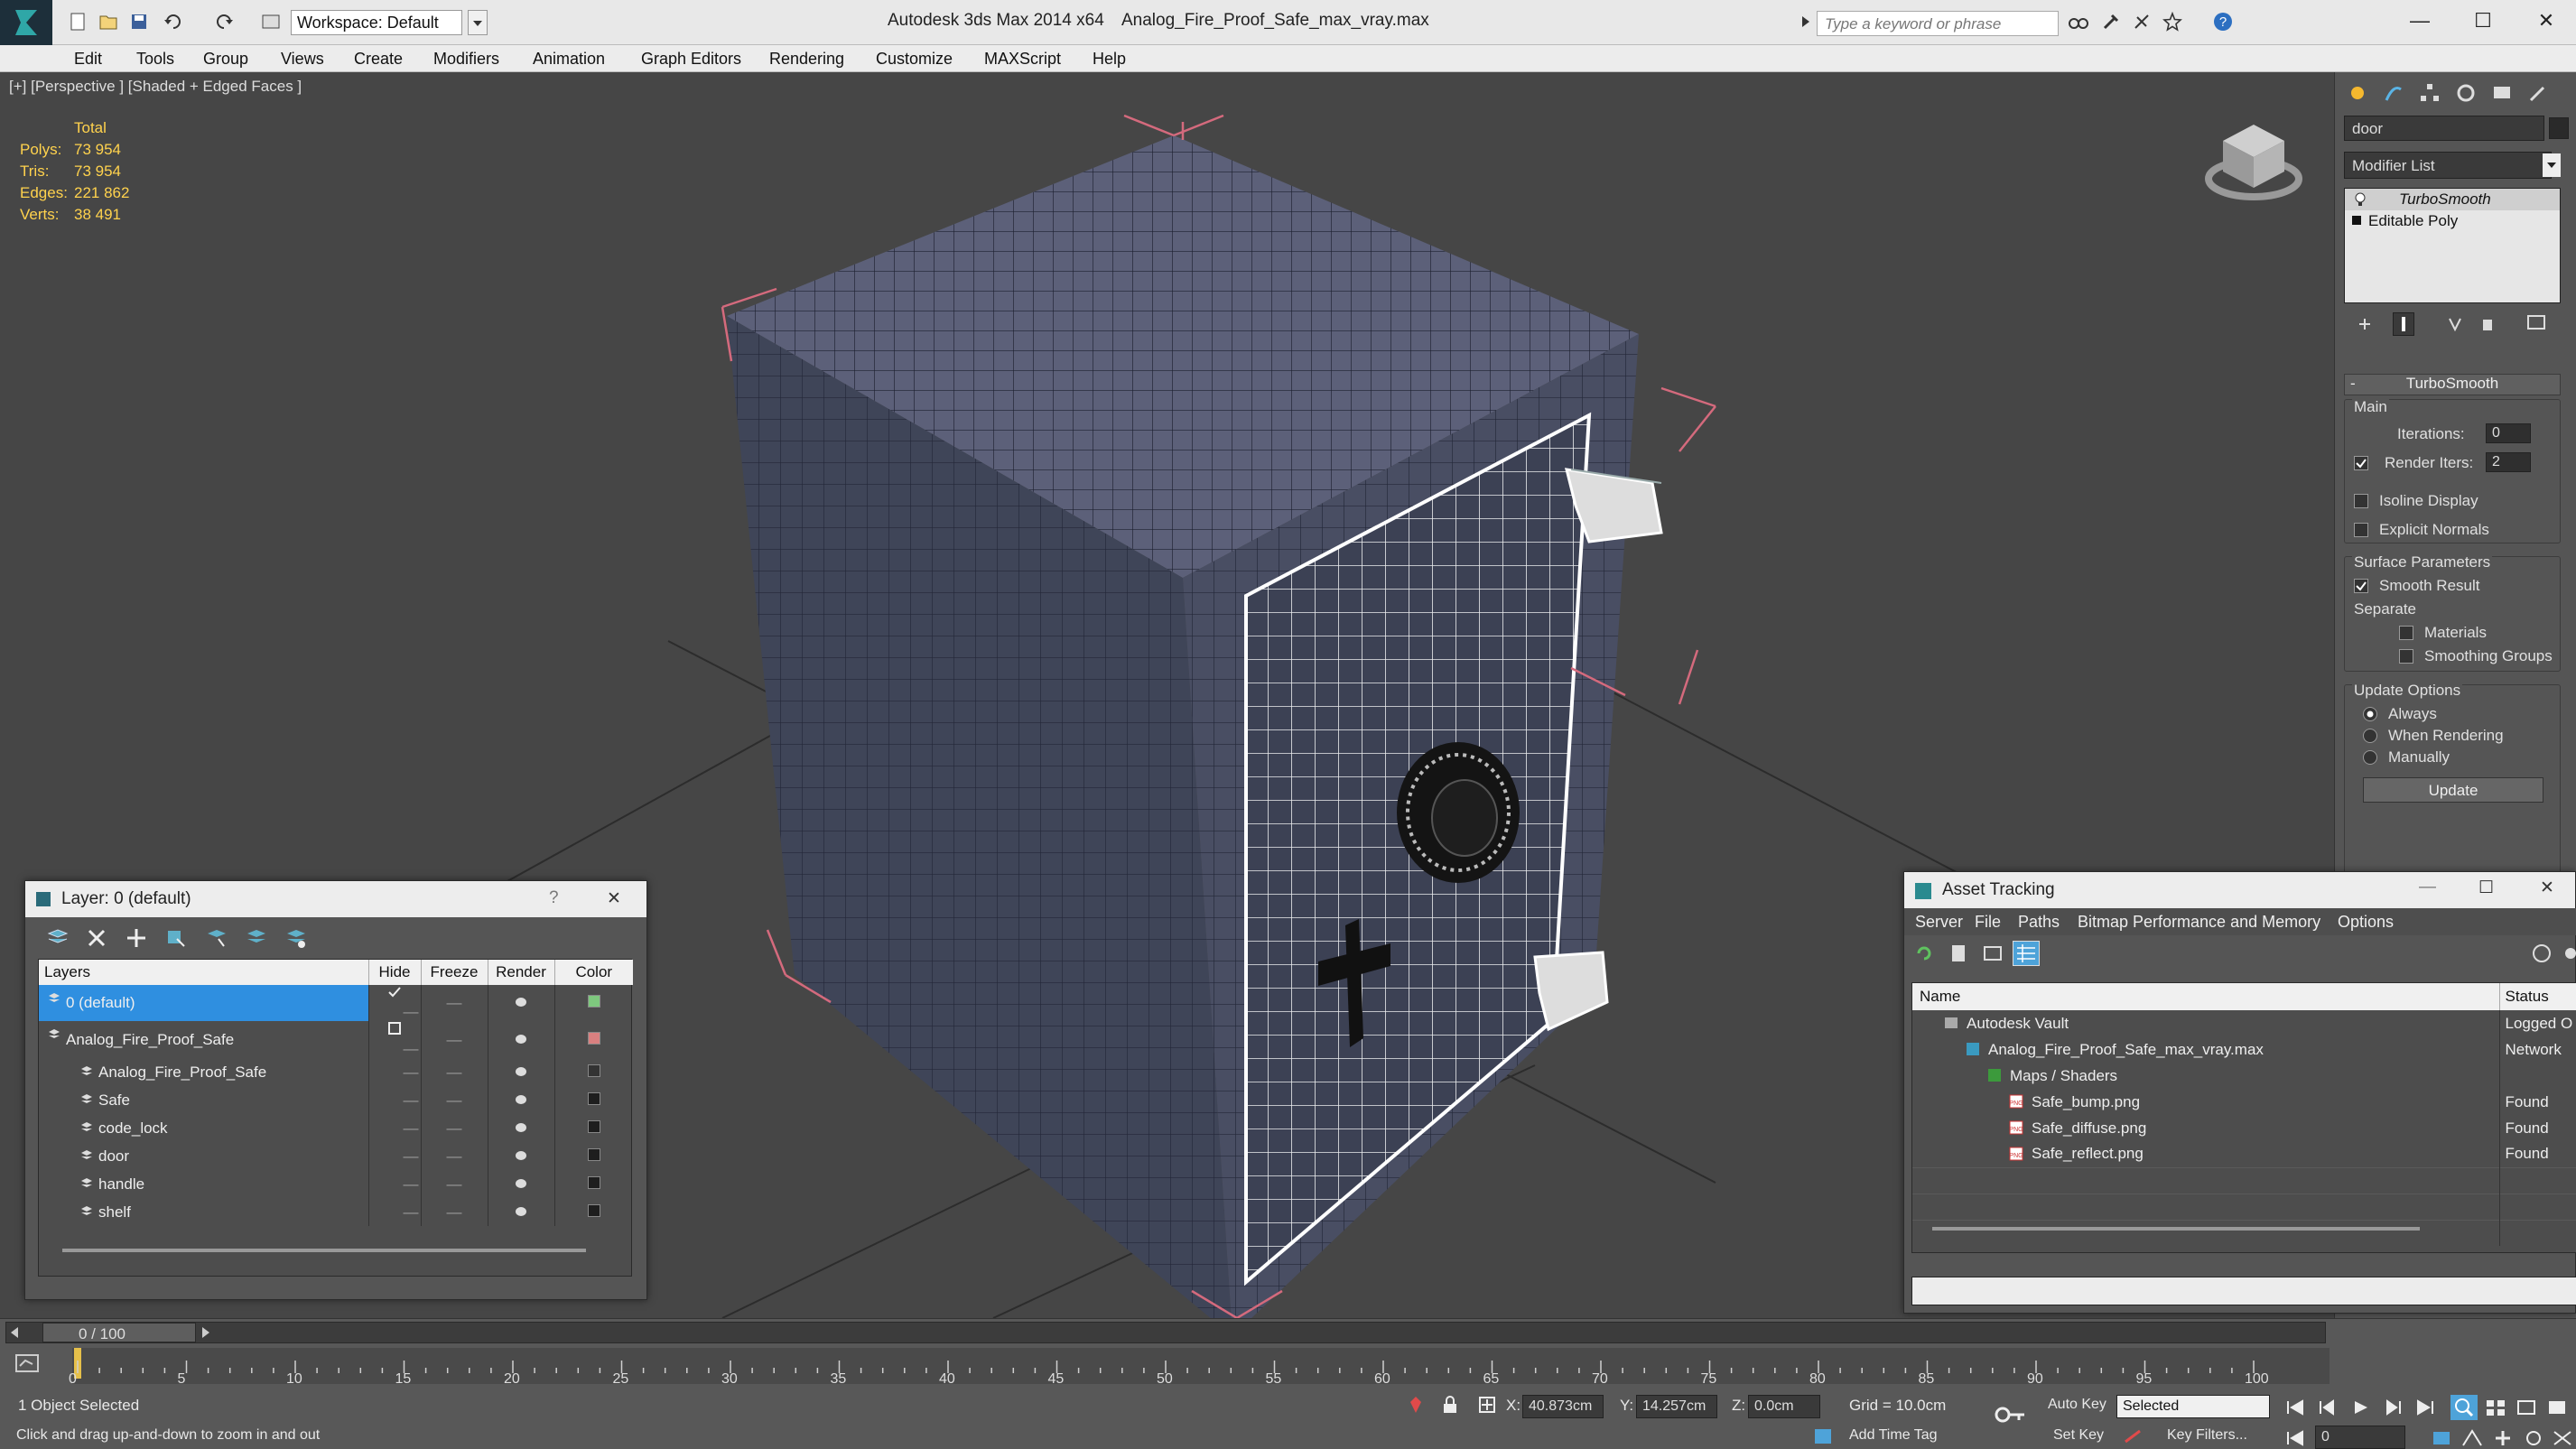 Image resolution: width=2576 pixels, height=1449 pixels. I want to click on slider-next-icon, so click(206, 1332).